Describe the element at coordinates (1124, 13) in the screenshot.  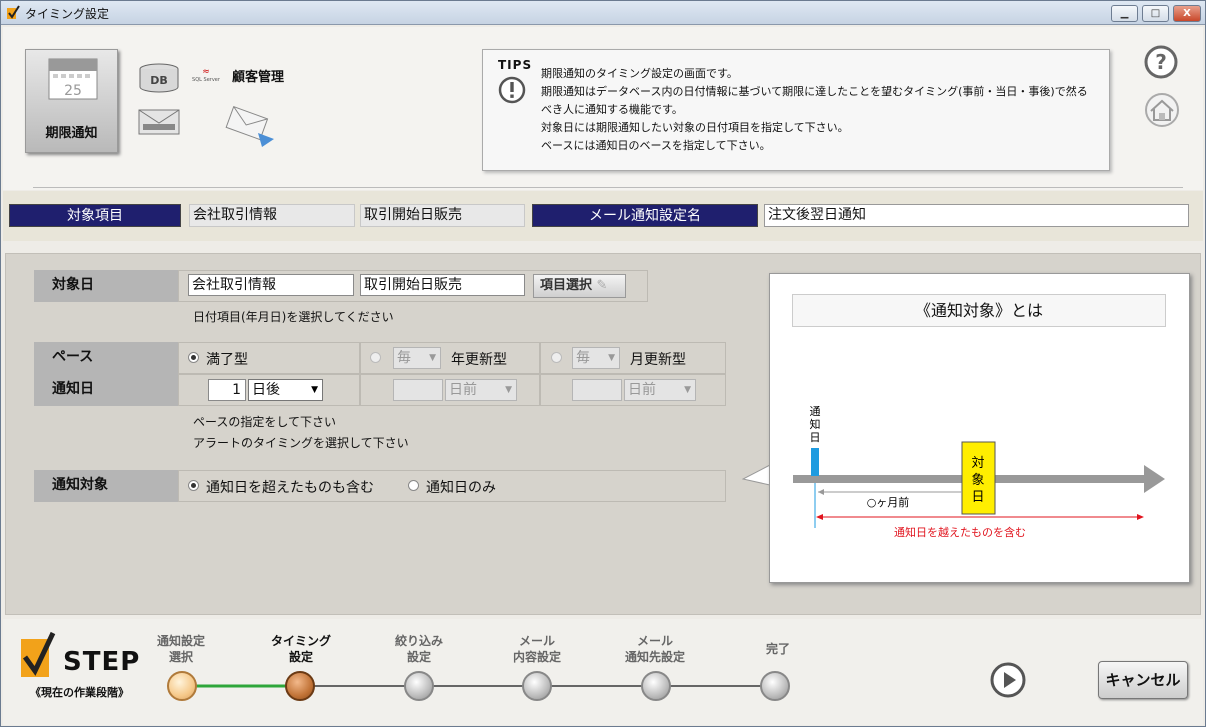
I see `minimize-button: ▁` at that location.